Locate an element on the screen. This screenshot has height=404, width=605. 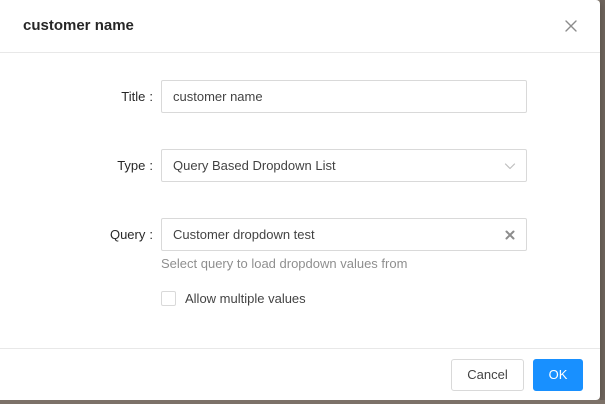
ok-button: OK is located at coordinates (558, 375).